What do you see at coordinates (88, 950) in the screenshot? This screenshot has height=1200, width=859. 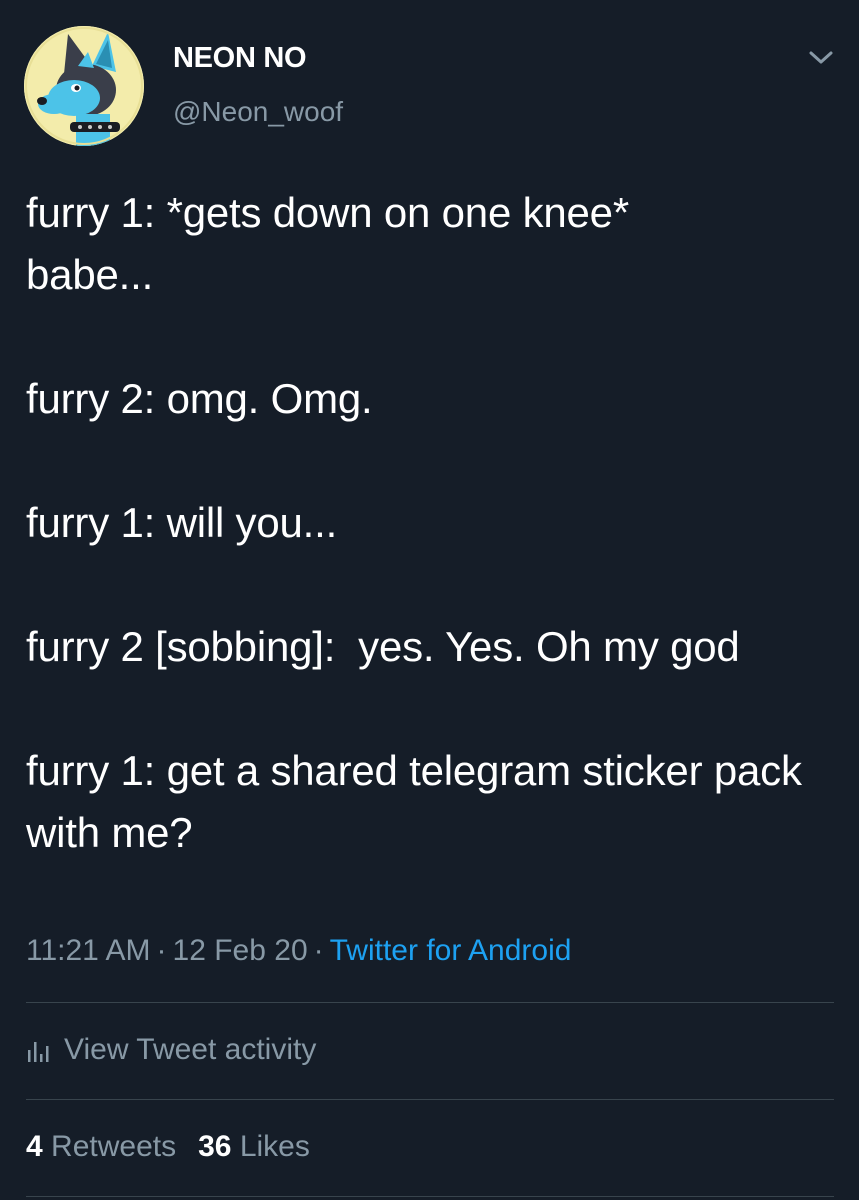 I see `tweet-time: 11:21 AM` at bounding box center [88, 950].